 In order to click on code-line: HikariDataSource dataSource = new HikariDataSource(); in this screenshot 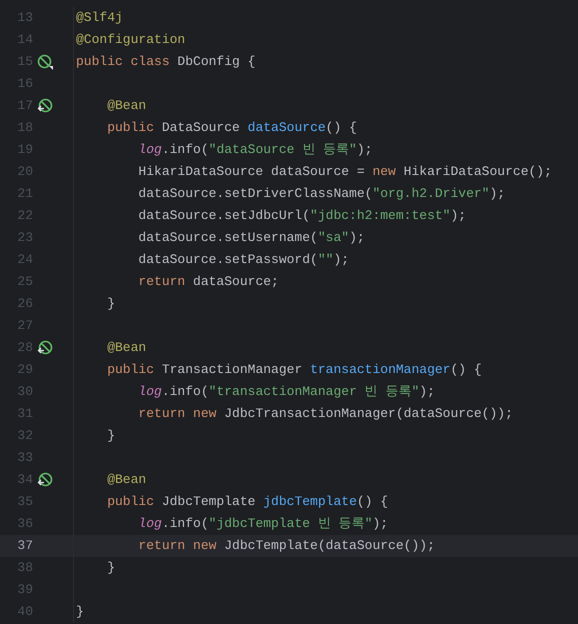, I will do `click(344, 172)`.